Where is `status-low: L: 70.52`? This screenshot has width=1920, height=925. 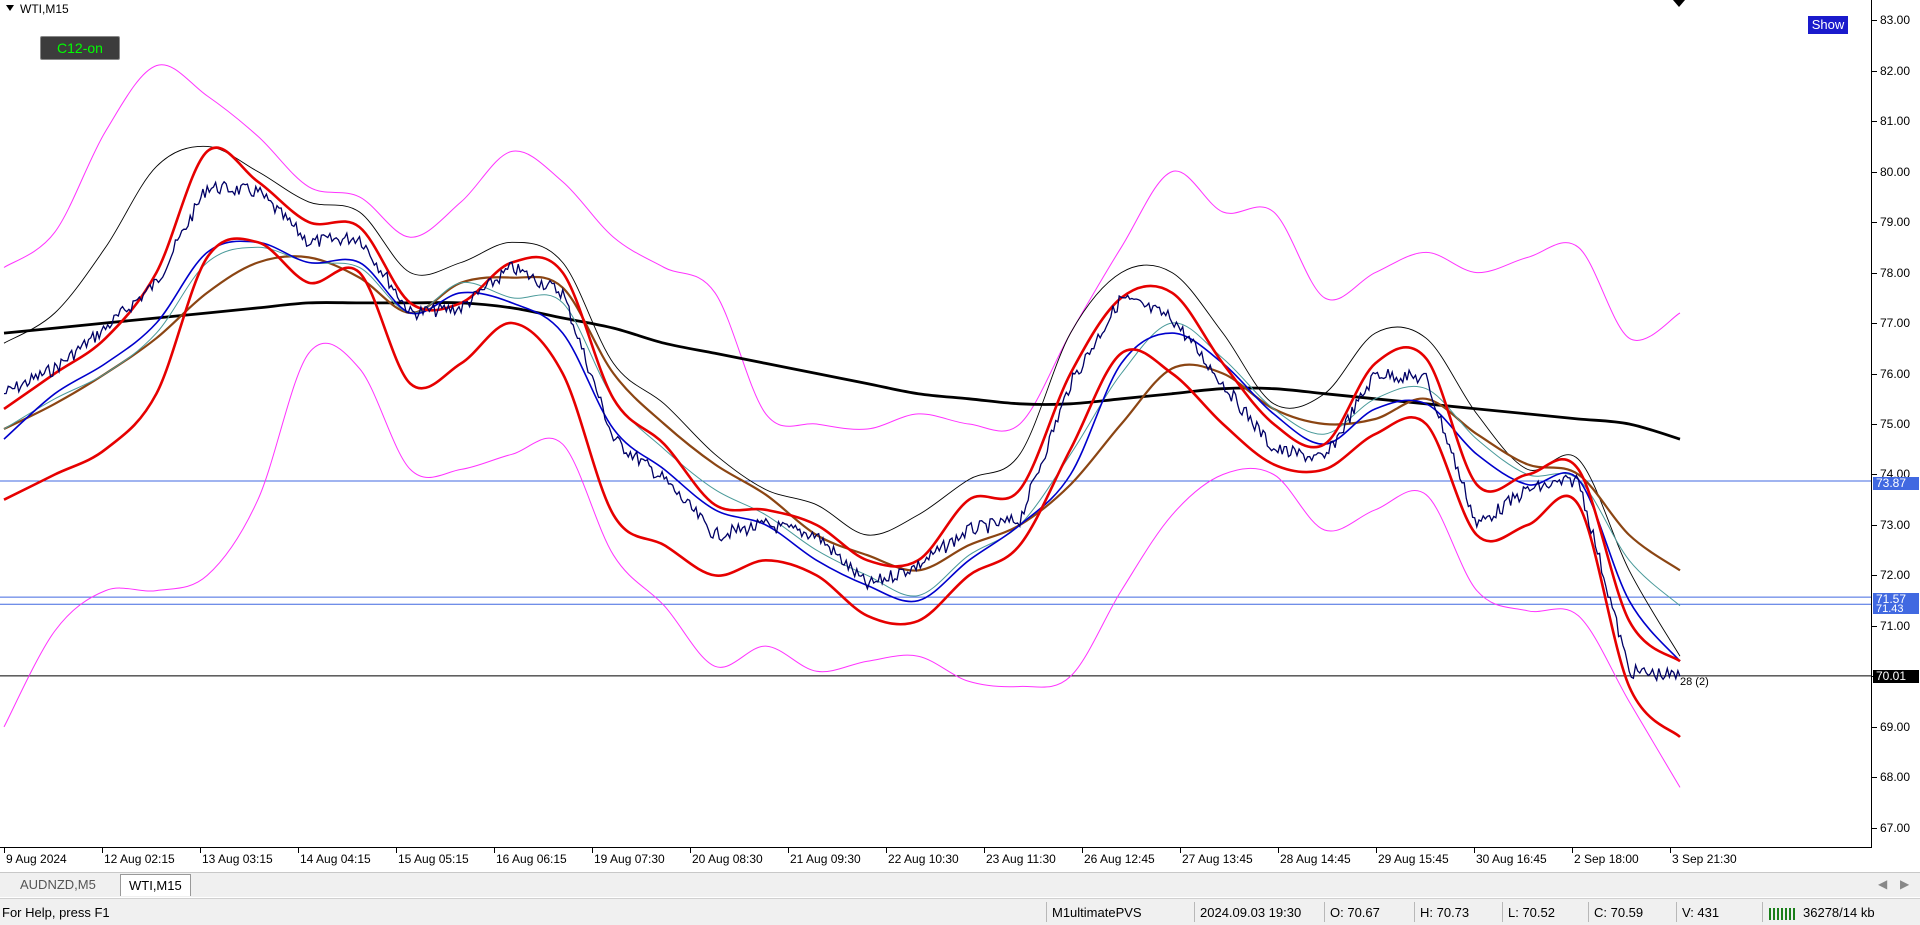
status-low: L: 70.52 is located at coordinates (1531, 912).